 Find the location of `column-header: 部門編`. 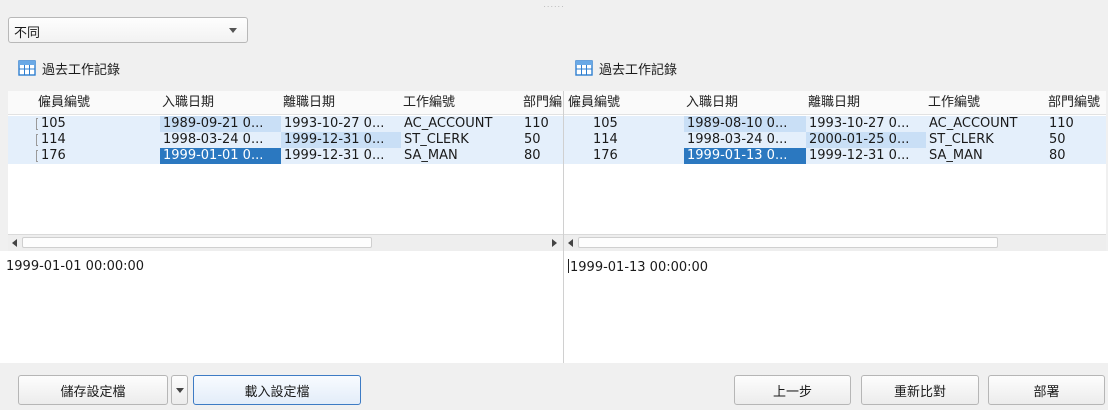

column-header: 部門編 is located at coordinates (542, 102).